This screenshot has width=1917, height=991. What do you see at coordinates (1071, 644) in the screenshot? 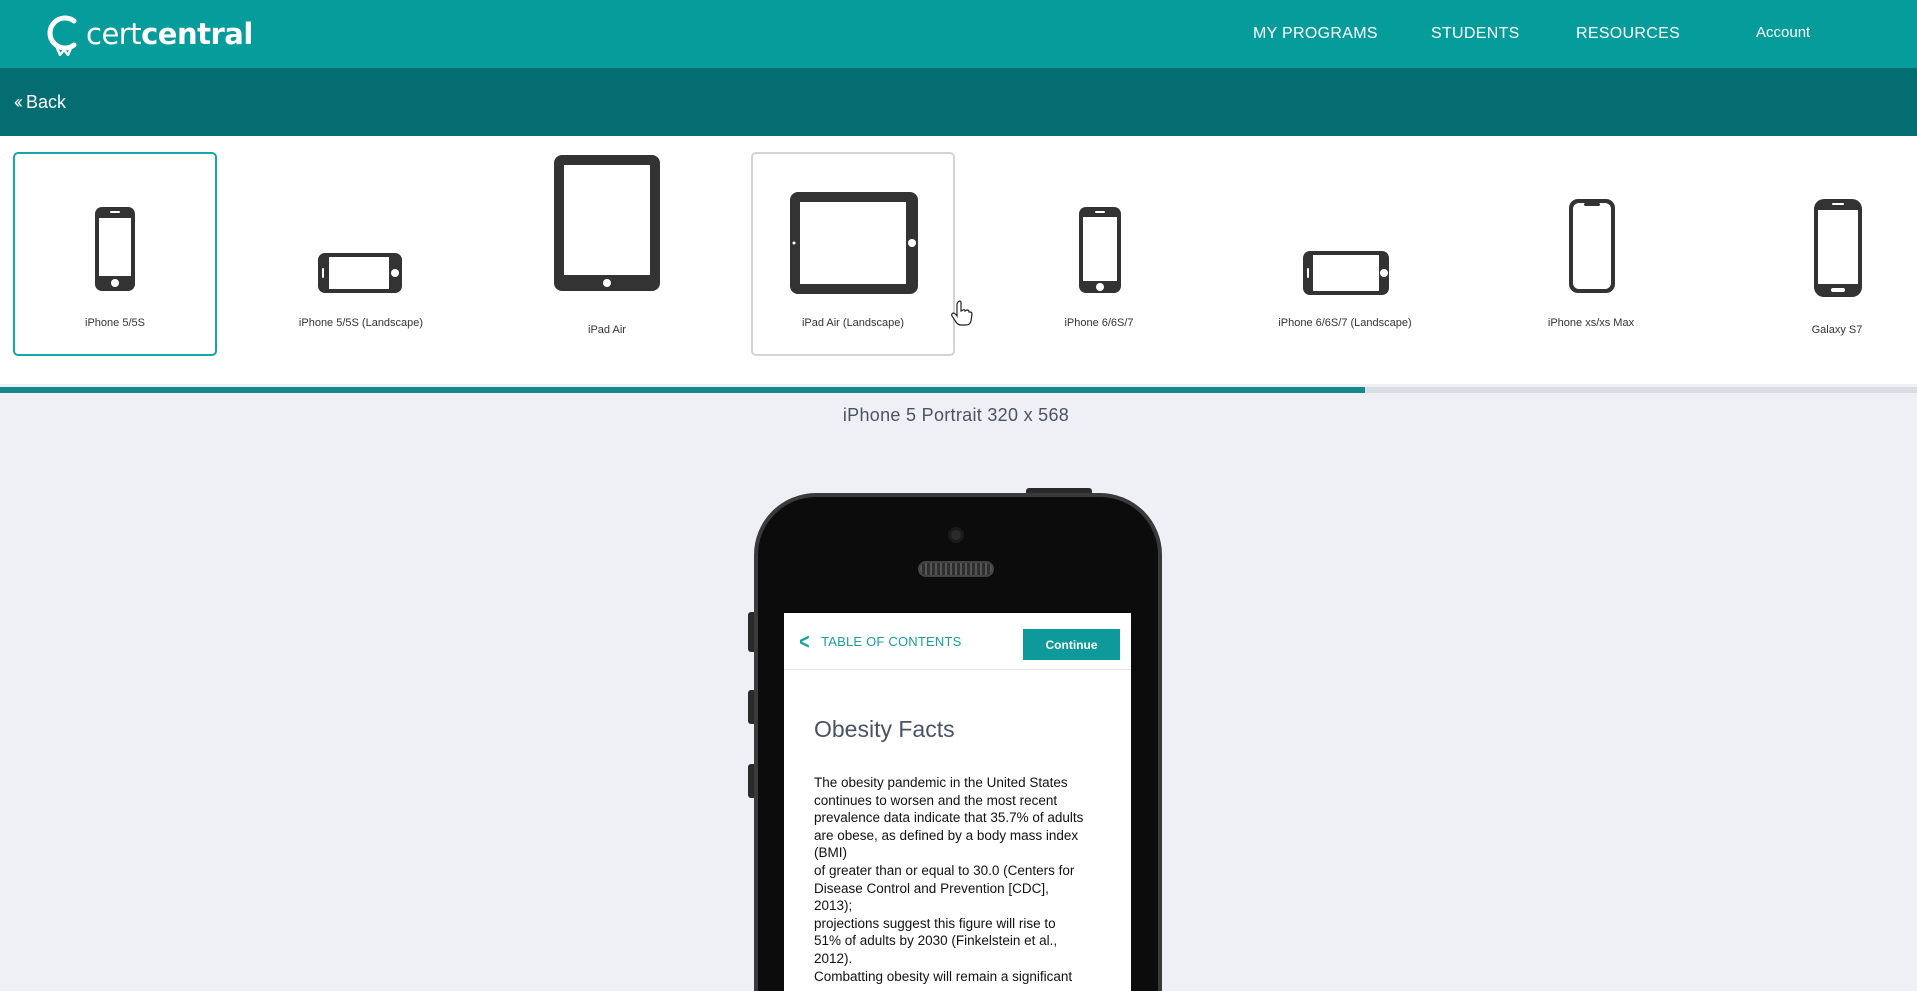
I see `continue-button: Continue` at bounding box center [1071, 644].